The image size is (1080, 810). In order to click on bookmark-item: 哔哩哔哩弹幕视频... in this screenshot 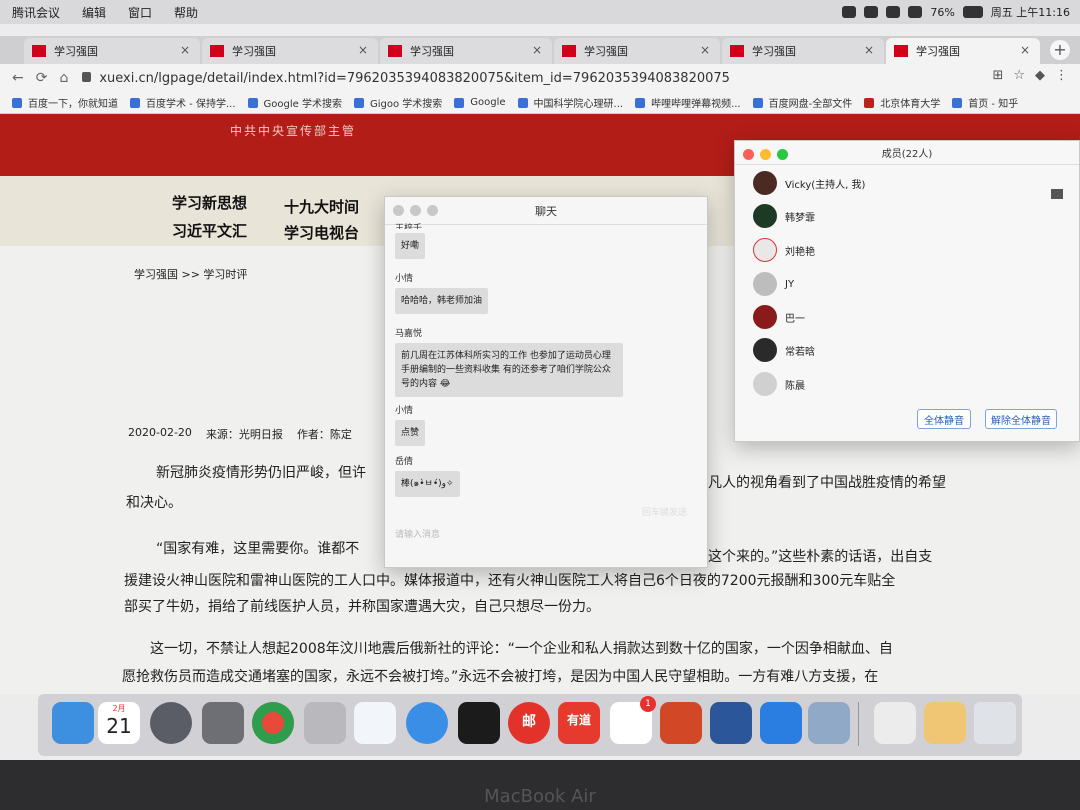, I will do `click(688, 102)`.